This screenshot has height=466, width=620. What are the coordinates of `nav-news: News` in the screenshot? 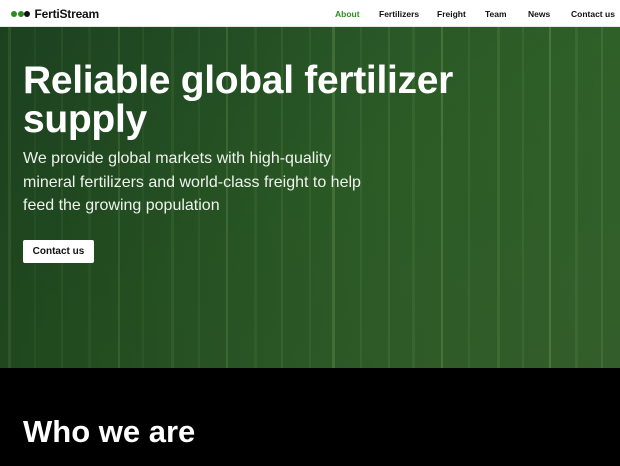 It's located at (539, 14).